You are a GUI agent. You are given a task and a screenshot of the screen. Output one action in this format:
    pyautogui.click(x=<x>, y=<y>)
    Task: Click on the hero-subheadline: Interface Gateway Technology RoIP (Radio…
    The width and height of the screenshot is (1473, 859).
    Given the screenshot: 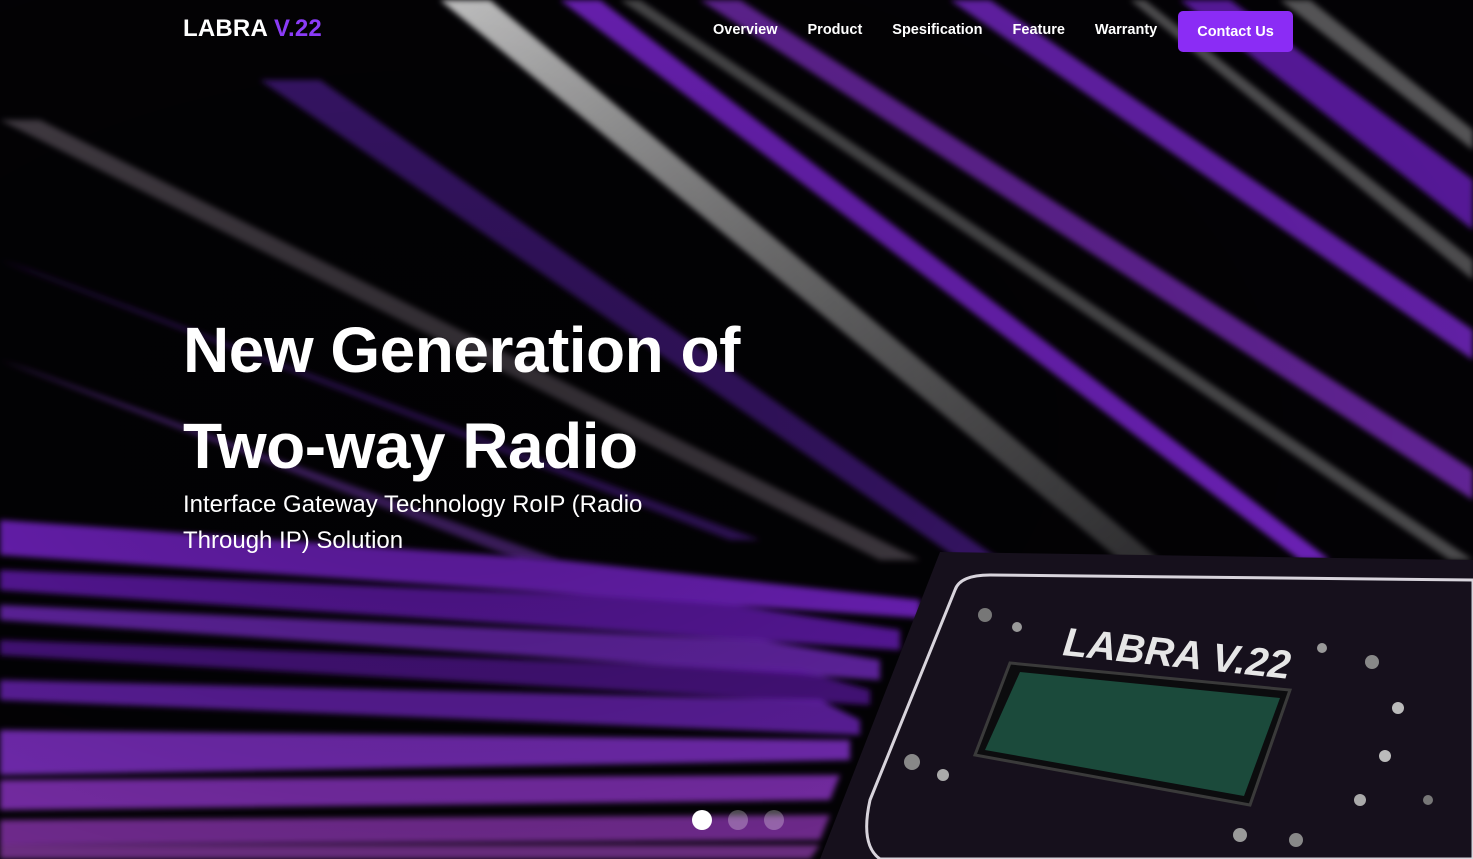 What is the action you would take?
    pyautogui.click(x=413, y=522)
    